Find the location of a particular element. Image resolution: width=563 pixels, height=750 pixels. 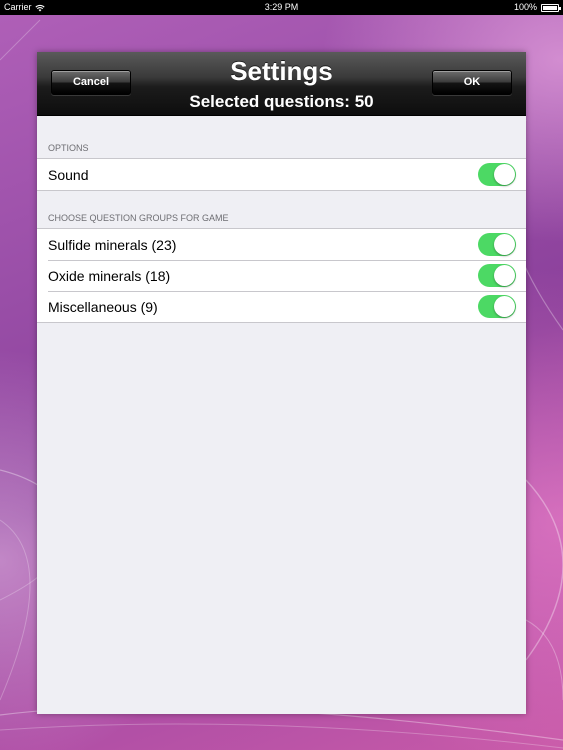

options-section-header: OPTIONS is located at coordinates (68, 148).